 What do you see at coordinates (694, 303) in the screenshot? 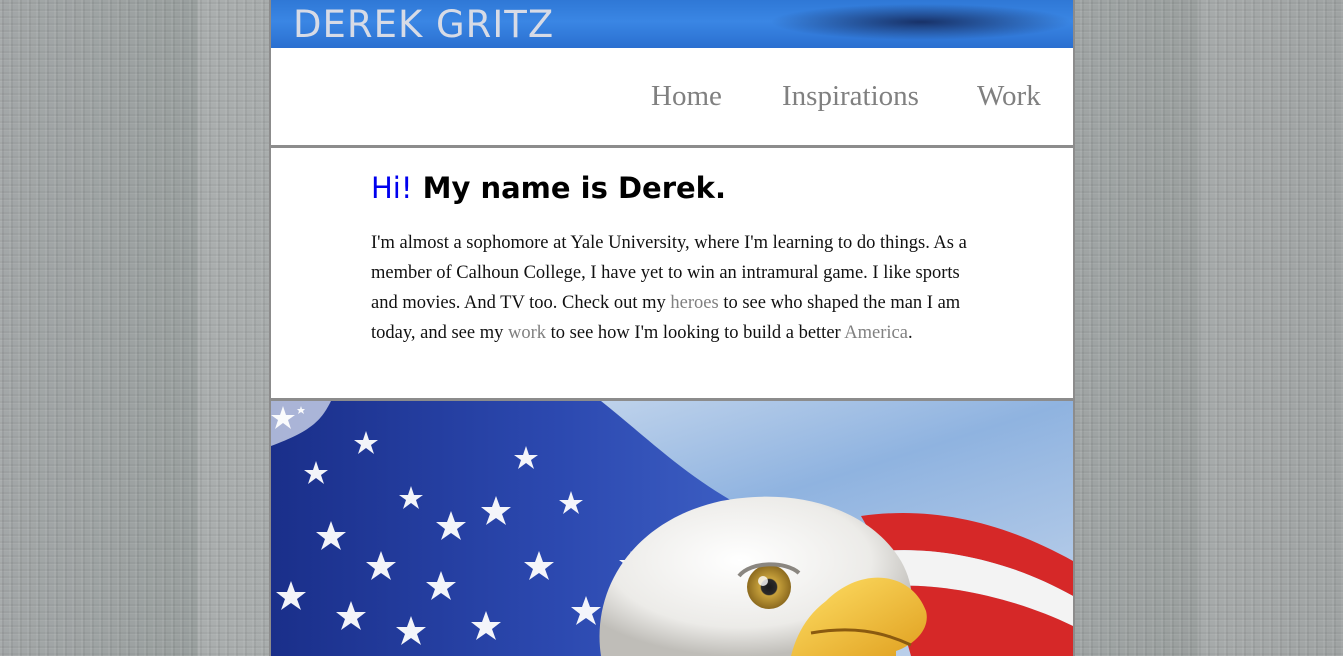
I see `heroes-link: heroes` at bounding box center [694, 303].